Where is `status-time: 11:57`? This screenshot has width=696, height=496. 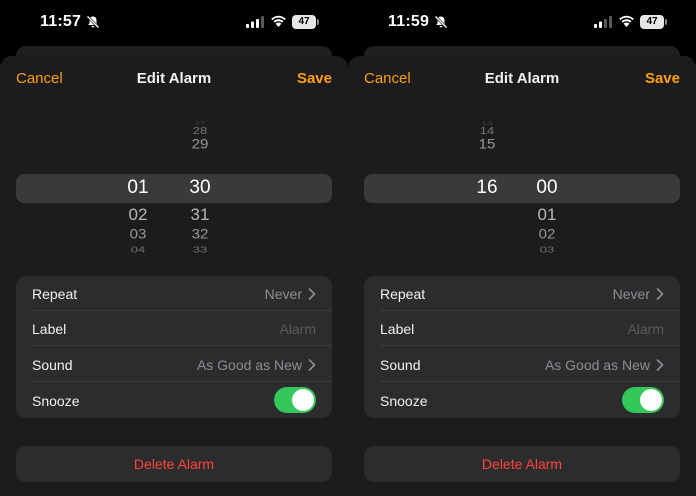 status-time: 11:57 is located at coordinates (61, 21).